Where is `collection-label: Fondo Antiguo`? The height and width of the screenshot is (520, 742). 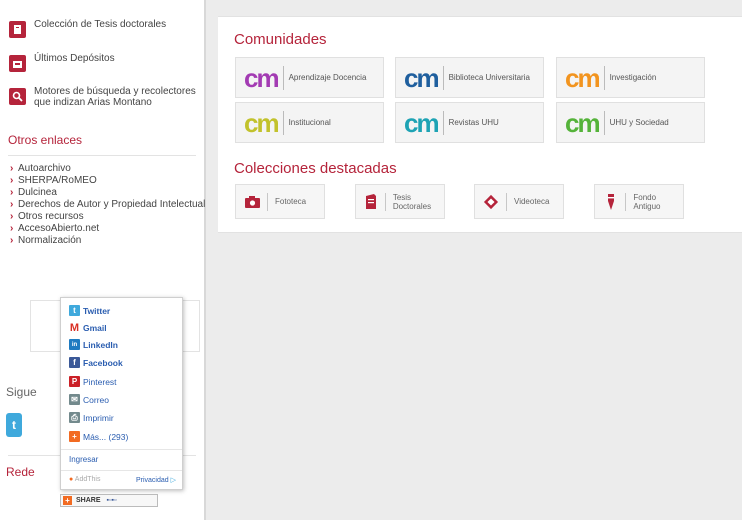
collection-label: Fondo Antiguo is located at coordinates (647, 201).